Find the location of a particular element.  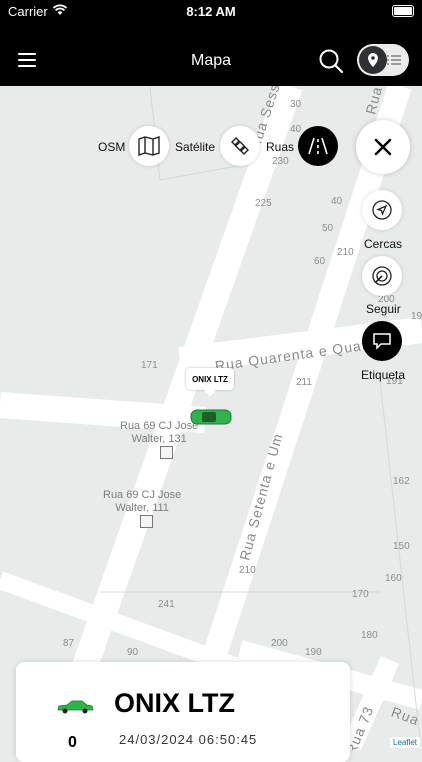

streets-label: Ruas is located at coordinates (280, 147).